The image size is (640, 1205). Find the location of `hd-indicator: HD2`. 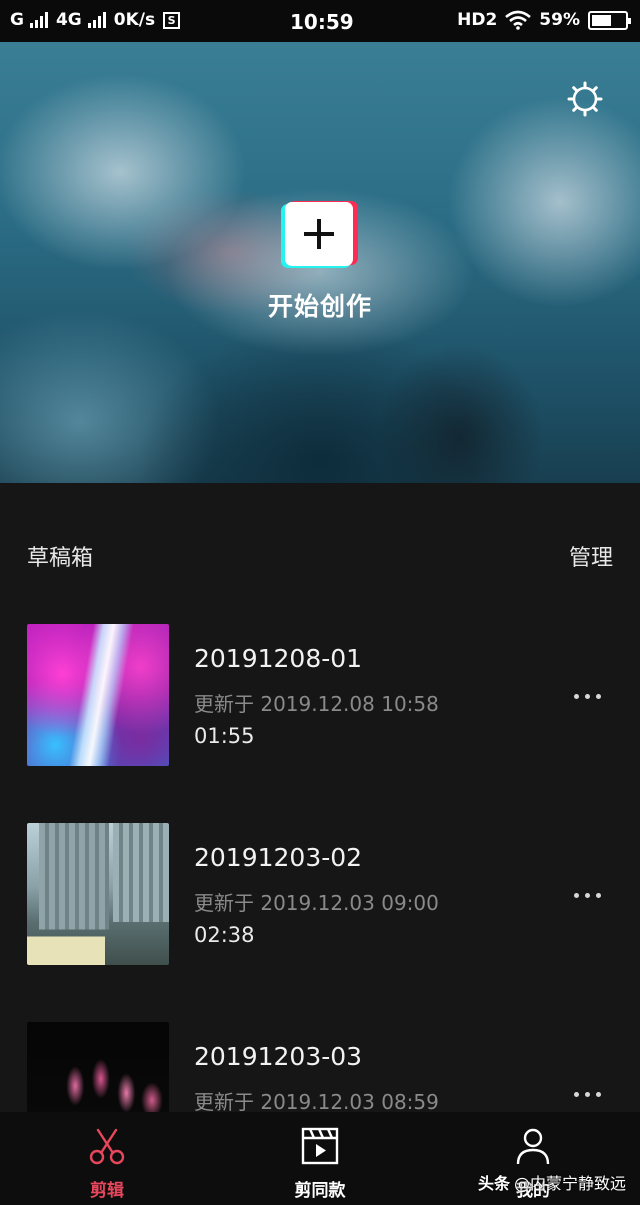

hd-indicator: HD2 is located at coordinates (477, 20).